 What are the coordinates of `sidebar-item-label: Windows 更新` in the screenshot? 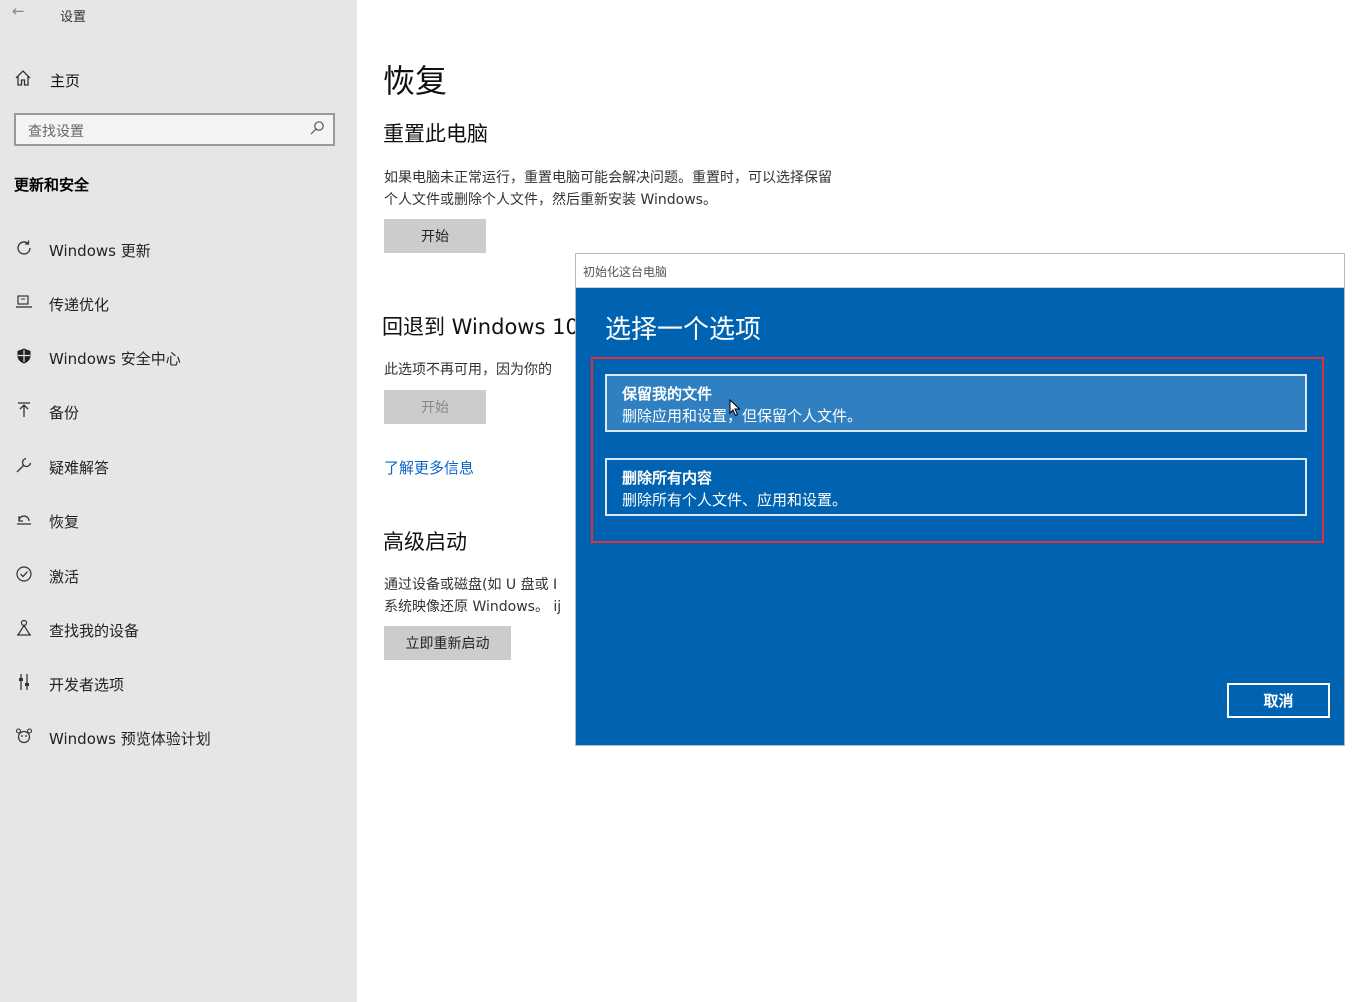 It's located at (100, 250).